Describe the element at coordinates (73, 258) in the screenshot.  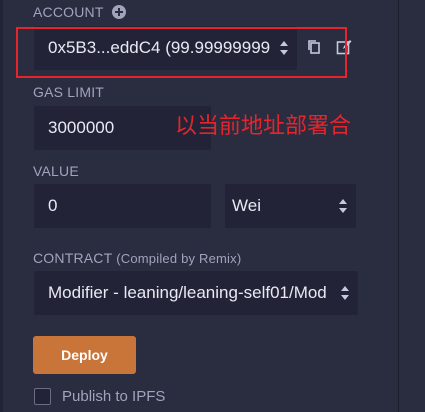
I see `contract-label-text: CONTRACT` at that location.